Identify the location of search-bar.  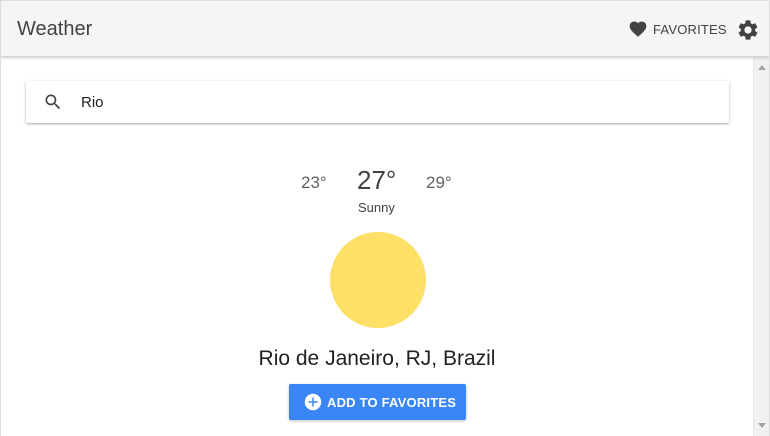
(377, 102).